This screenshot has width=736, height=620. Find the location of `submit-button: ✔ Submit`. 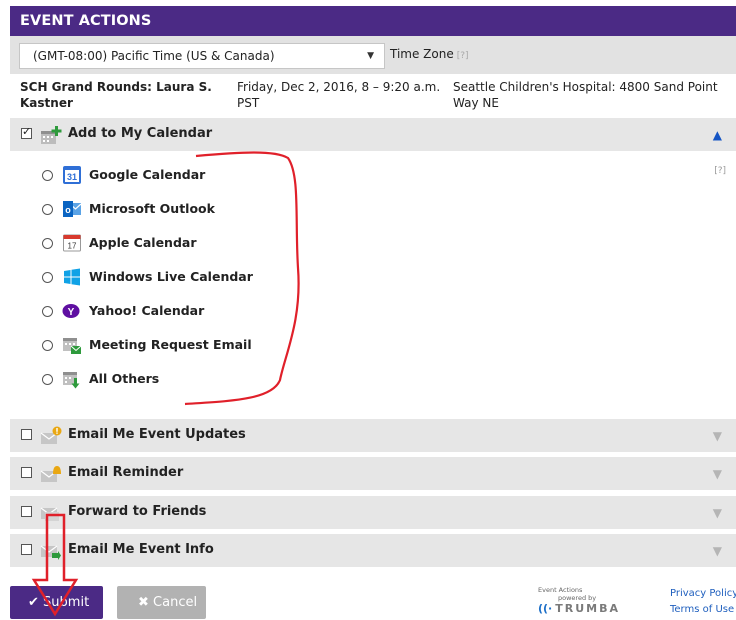

submit-button: ✔ Submit is located at coordinates (56, 602).